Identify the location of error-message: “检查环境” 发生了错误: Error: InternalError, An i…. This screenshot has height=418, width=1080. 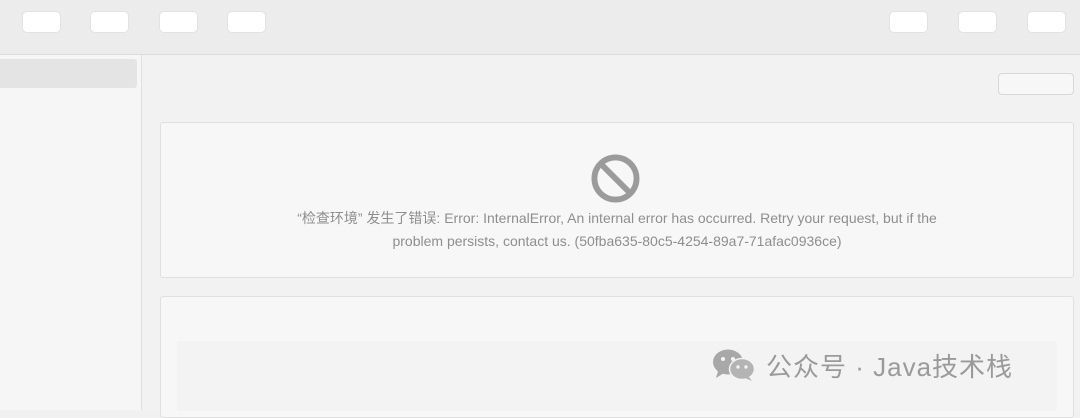
(617, 229).